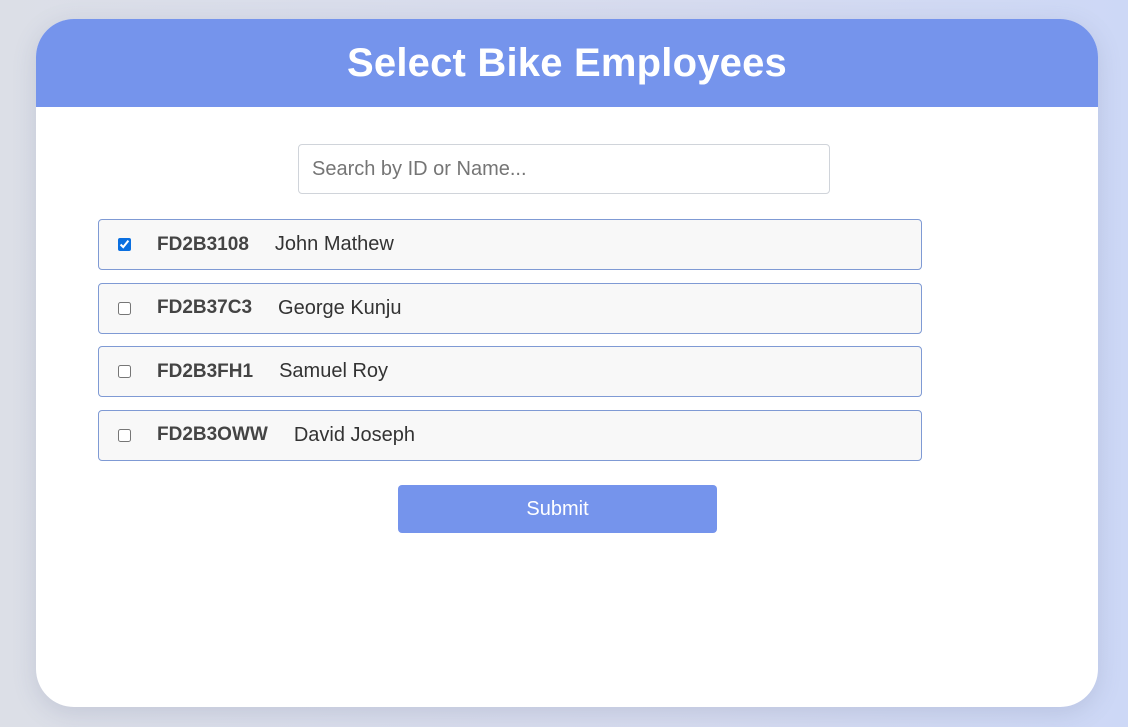  I want to click on page-title: Select Bike Employees, so click(567, 62).